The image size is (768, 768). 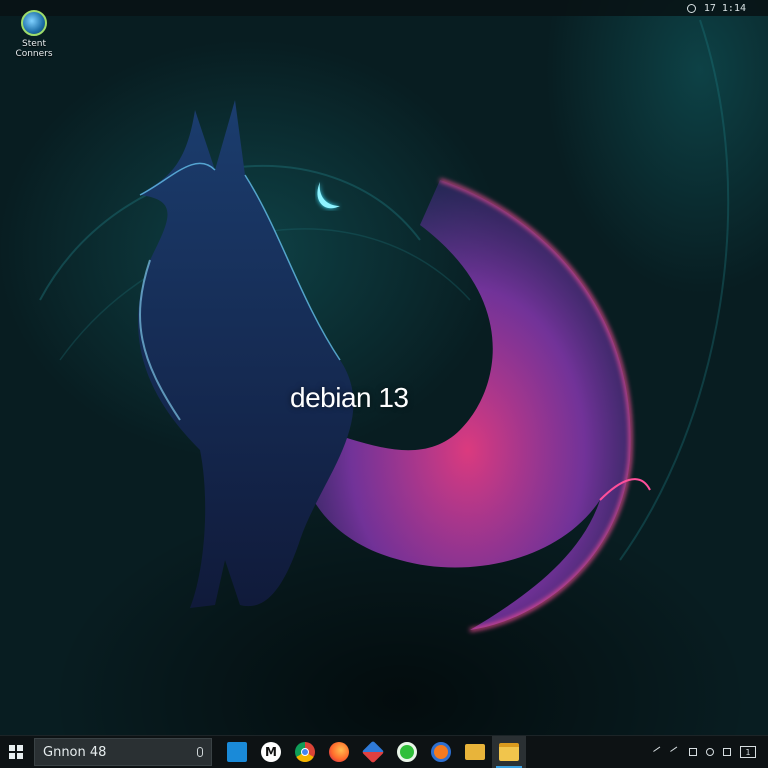 What do you see at coordinates (748, 752) in the screenshot?
I see `notification-icon: 1` at bounding box center [748, 752].